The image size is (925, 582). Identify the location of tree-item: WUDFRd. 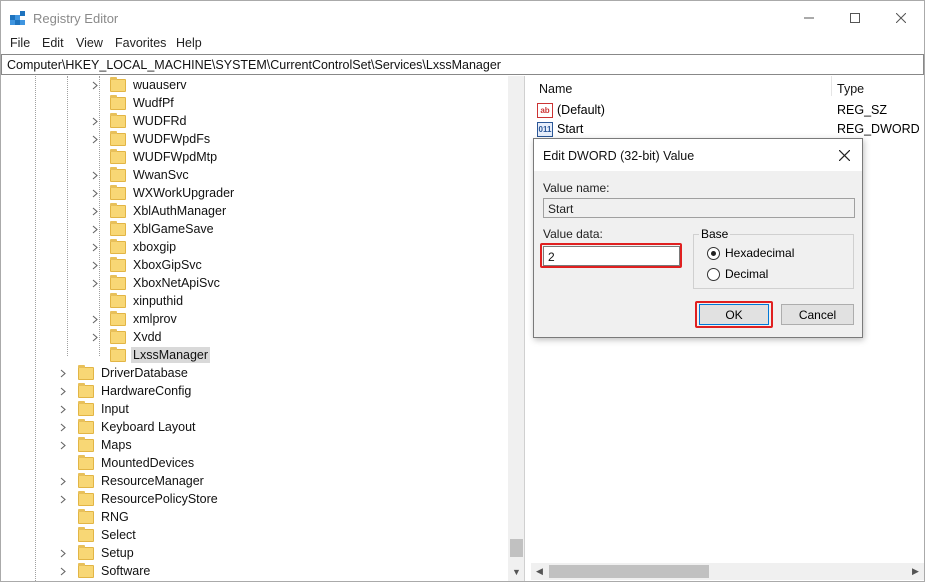
(139, 121).